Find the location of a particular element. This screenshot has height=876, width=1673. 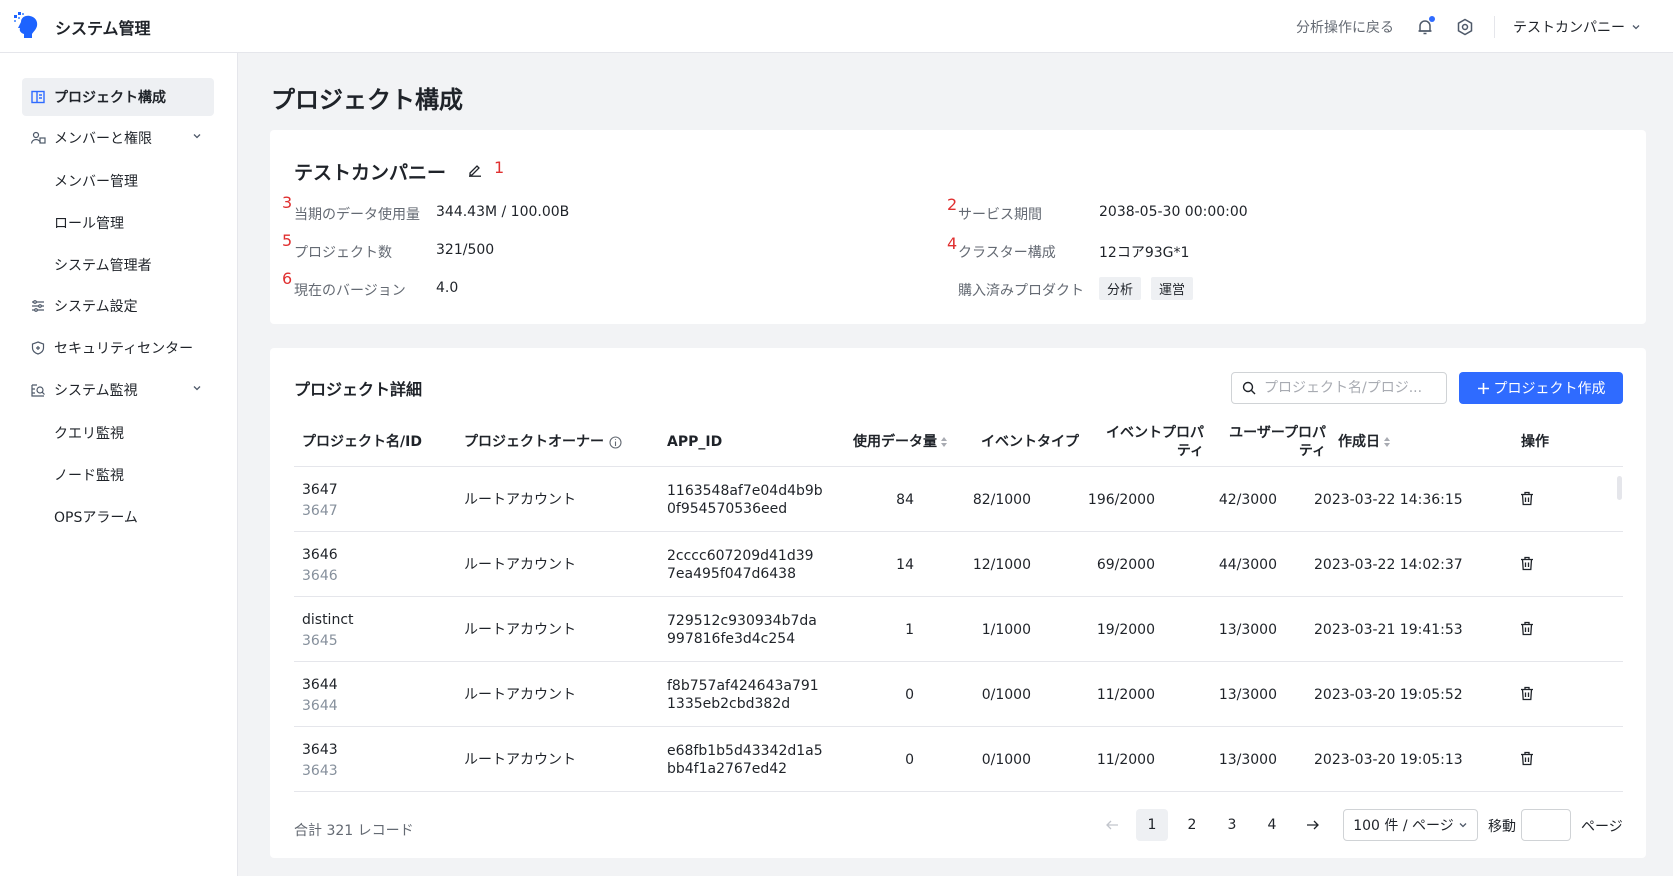

project-count-value: 321/500 is located at coordinates (465, 250).